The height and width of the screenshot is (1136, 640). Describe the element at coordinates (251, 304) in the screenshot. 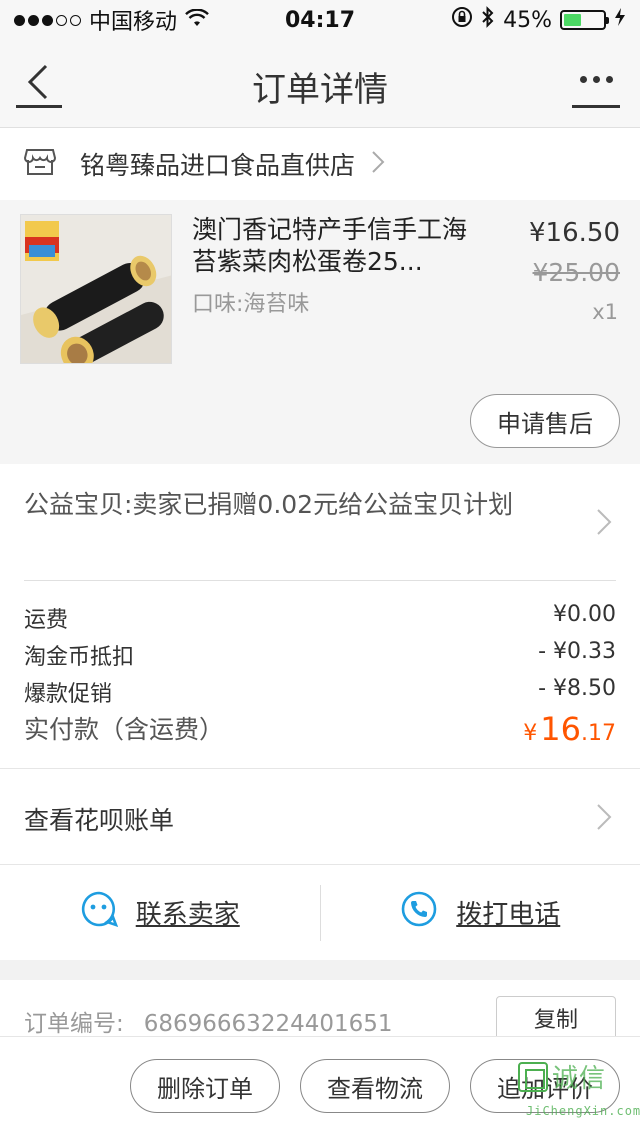

I see `product-spec: 口味:海苔味` at that location.